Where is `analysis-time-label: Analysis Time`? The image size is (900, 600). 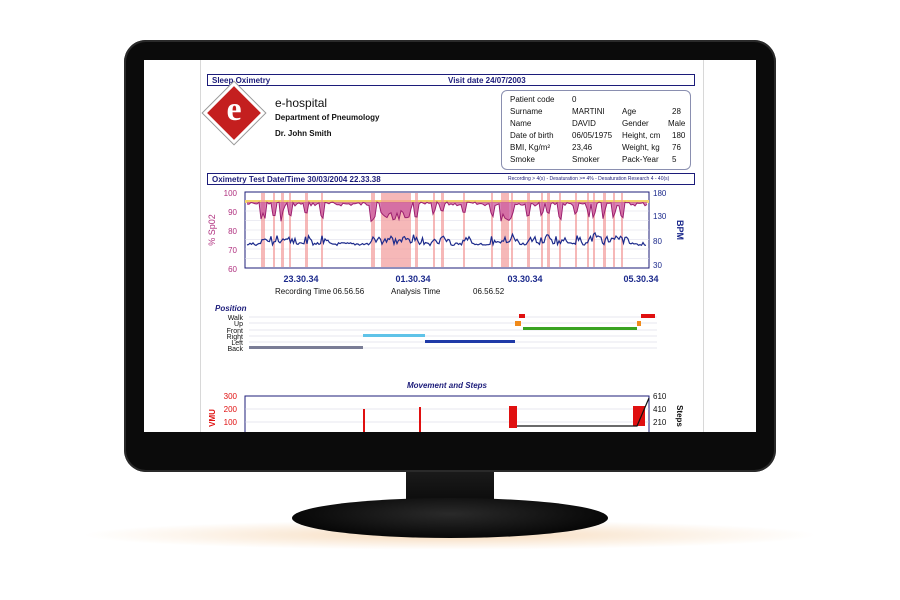 analysis-time-label: Analysis Time is located at coordinates (416, 291).